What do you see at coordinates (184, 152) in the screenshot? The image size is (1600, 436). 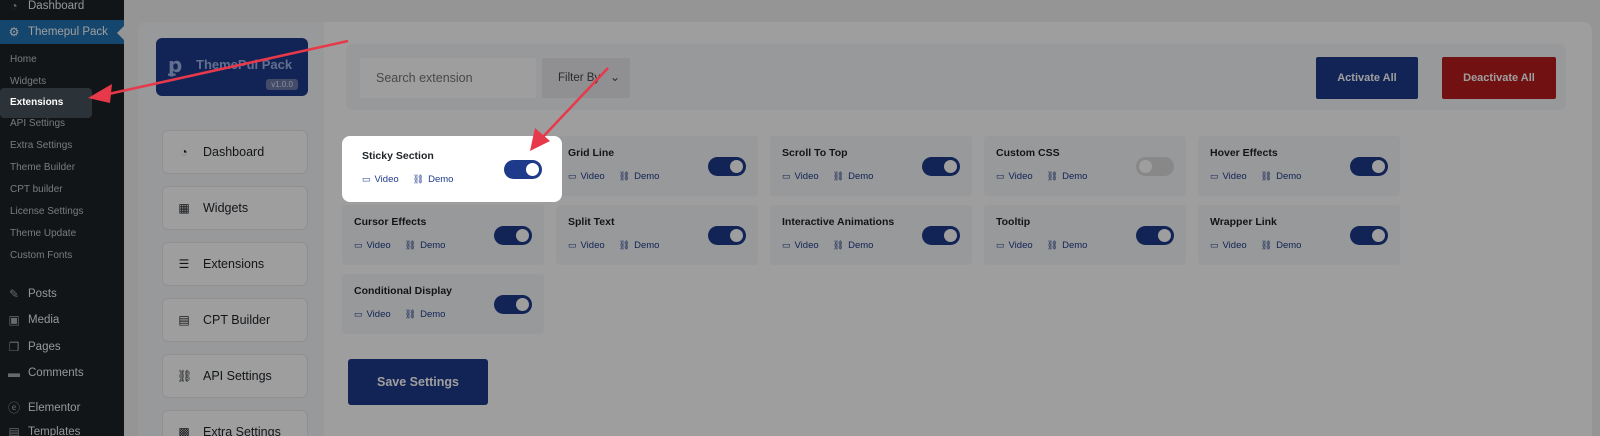 I see `dashboard-icon: ◔` at bounding box center [184, 152].